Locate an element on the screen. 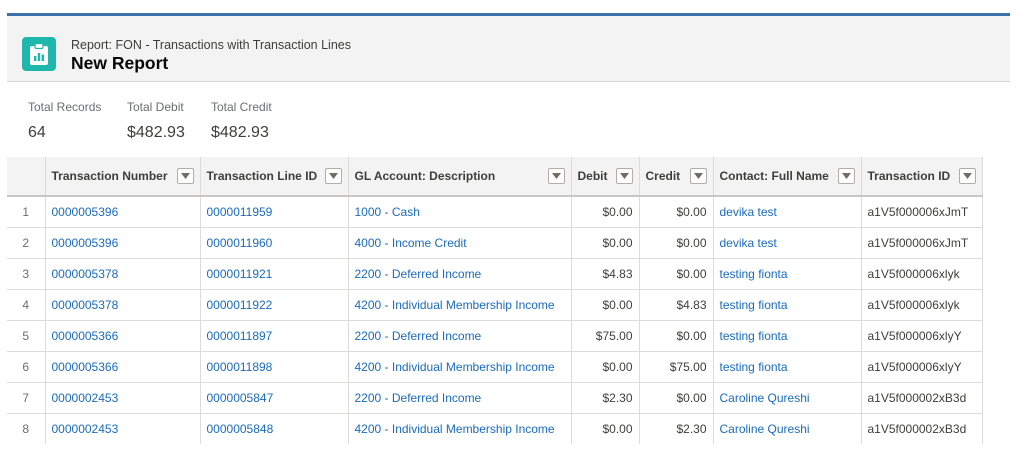 This screenshot has height=458, width=1024. transaction-line-id-link: 0000011959 is located at coordinates (274, 212).